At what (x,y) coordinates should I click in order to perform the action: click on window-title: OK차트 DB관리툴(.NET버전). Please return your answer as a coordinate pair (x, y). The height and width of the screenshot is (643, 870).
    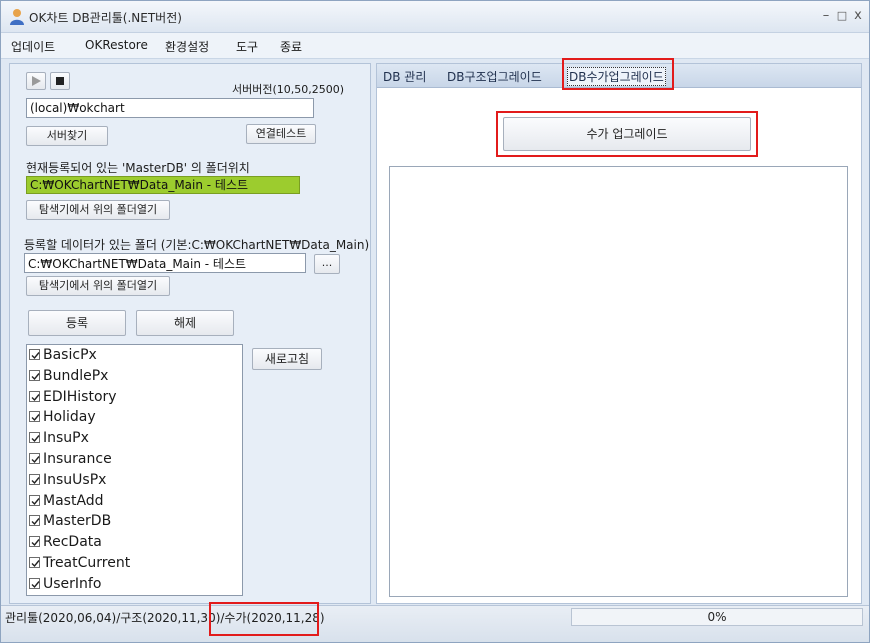
    Looking at the image, I should click on (105, 18).